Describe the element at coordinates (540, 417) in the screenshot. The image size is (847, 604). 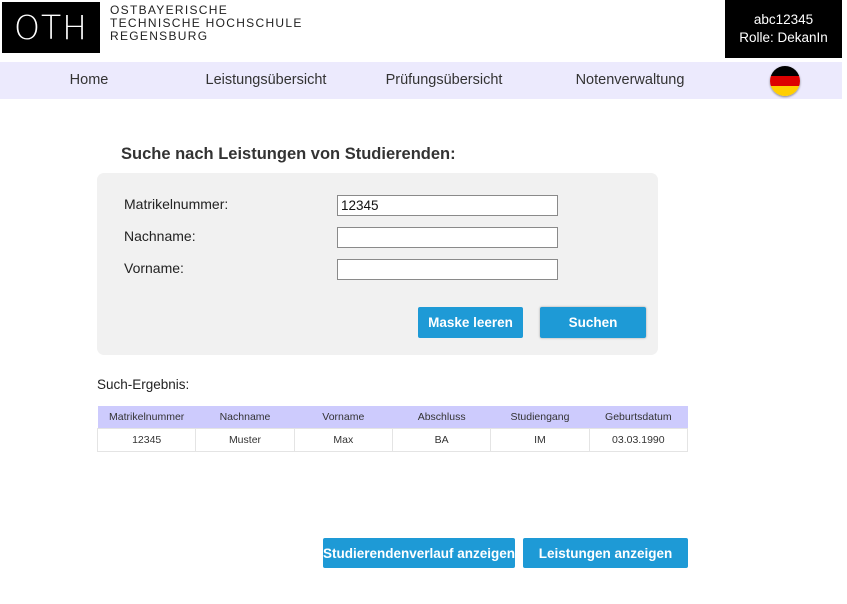
I see `column-header-studiengang: Studiengang` at that location.